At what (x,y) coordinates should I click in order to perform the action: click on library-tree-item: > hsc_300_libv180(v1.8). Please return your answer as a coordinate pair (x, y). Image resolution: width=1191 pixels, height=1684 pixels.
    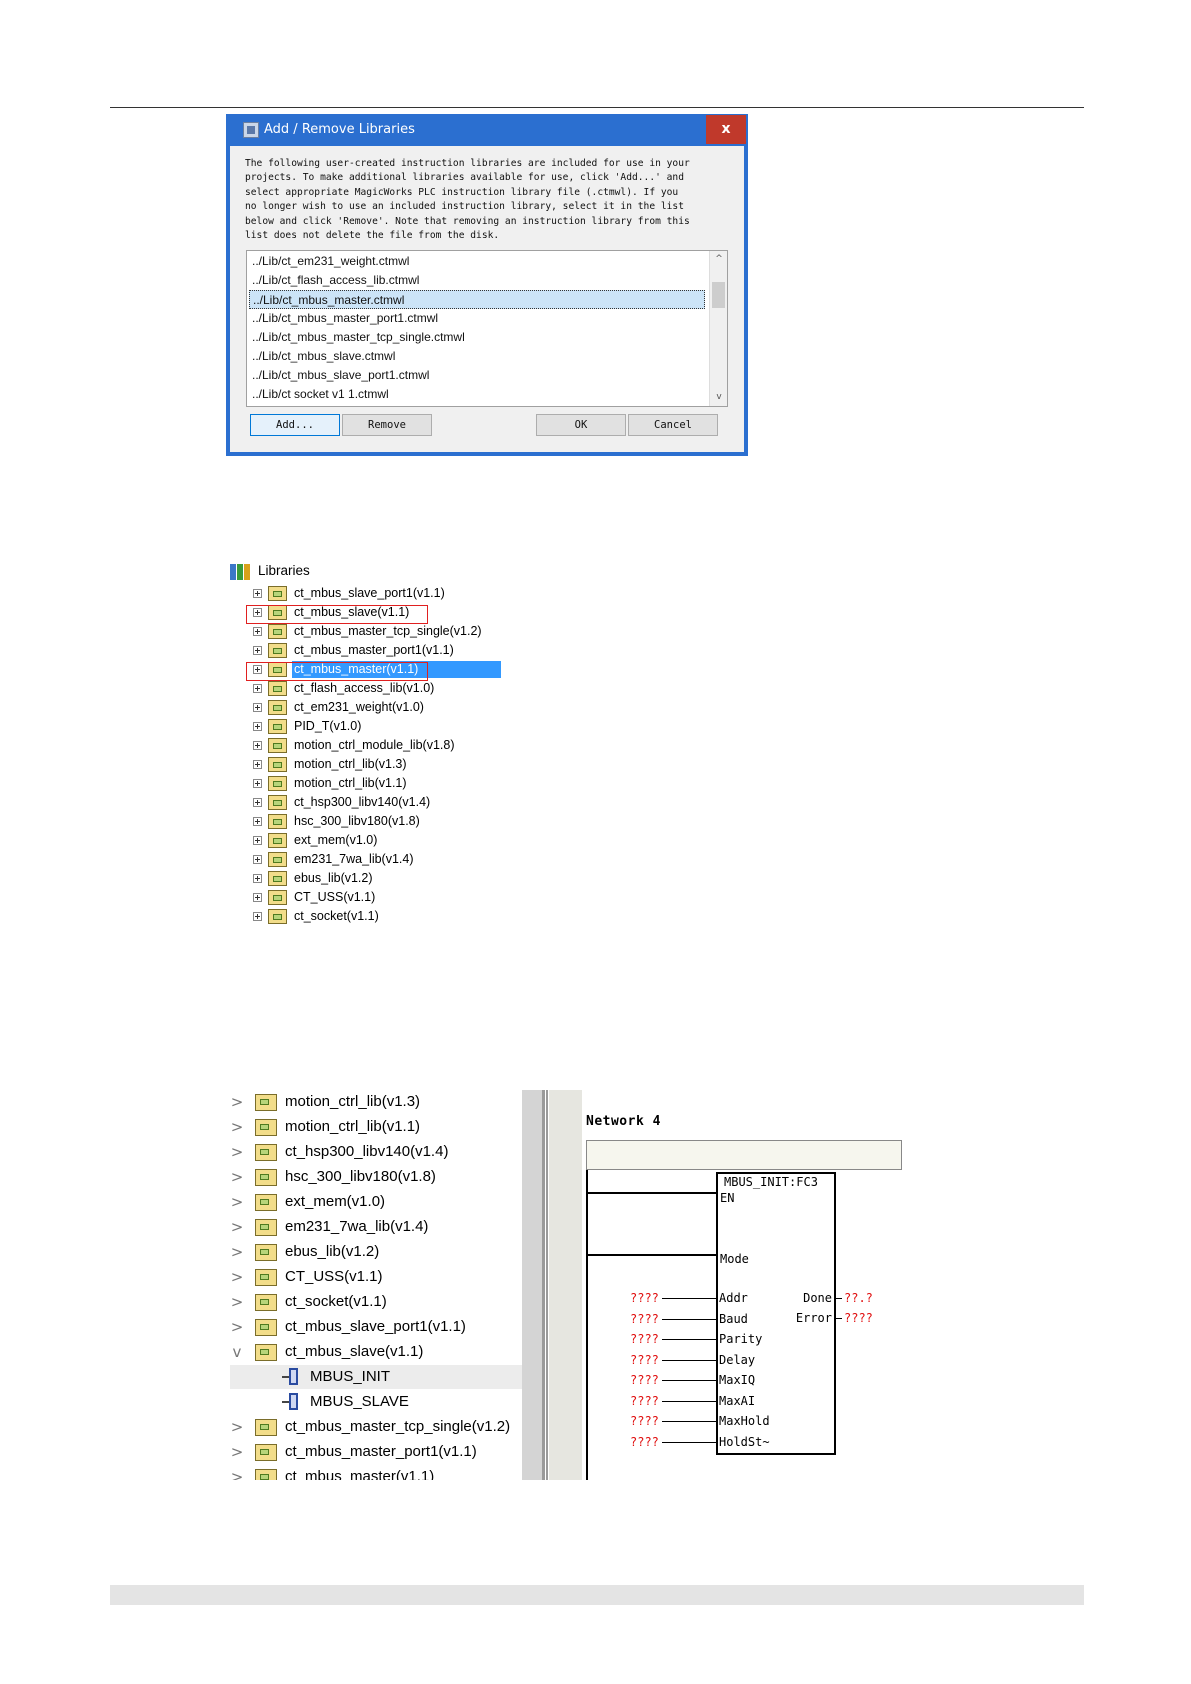
    Looking at the image, I should click on (376, 1177).